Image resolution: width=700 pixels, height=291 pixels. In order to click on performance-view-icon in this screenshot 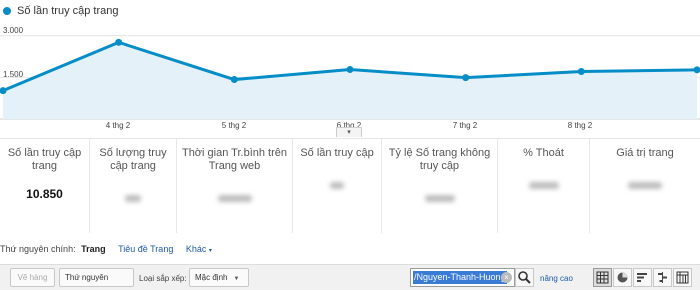, I will do `click(642, 277)`.